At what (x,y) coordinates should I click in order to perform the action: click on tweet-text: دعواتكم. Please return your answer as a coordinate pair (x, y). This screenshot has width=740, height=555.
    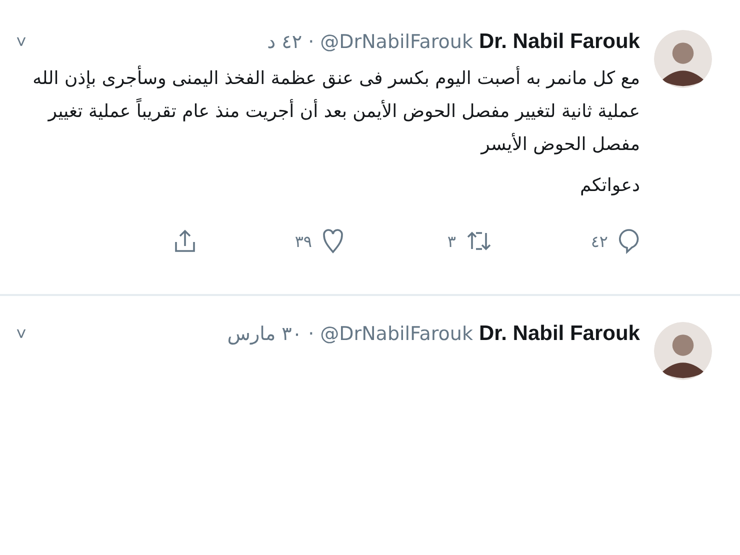
    Looking at the image, I should click on (609, 186).